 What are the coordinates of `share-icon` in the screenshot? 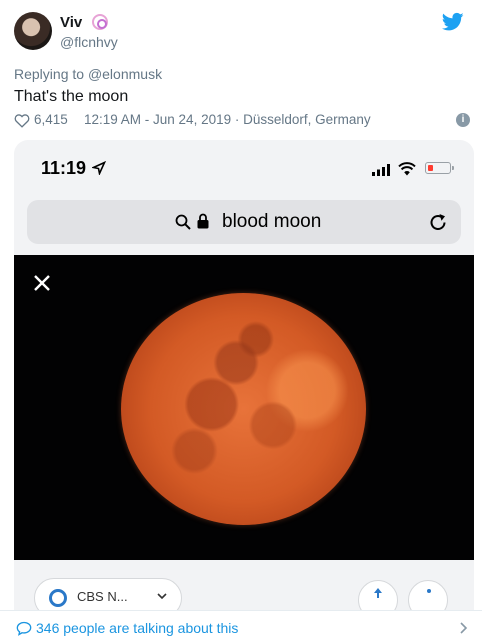 It's located at (378, 593).